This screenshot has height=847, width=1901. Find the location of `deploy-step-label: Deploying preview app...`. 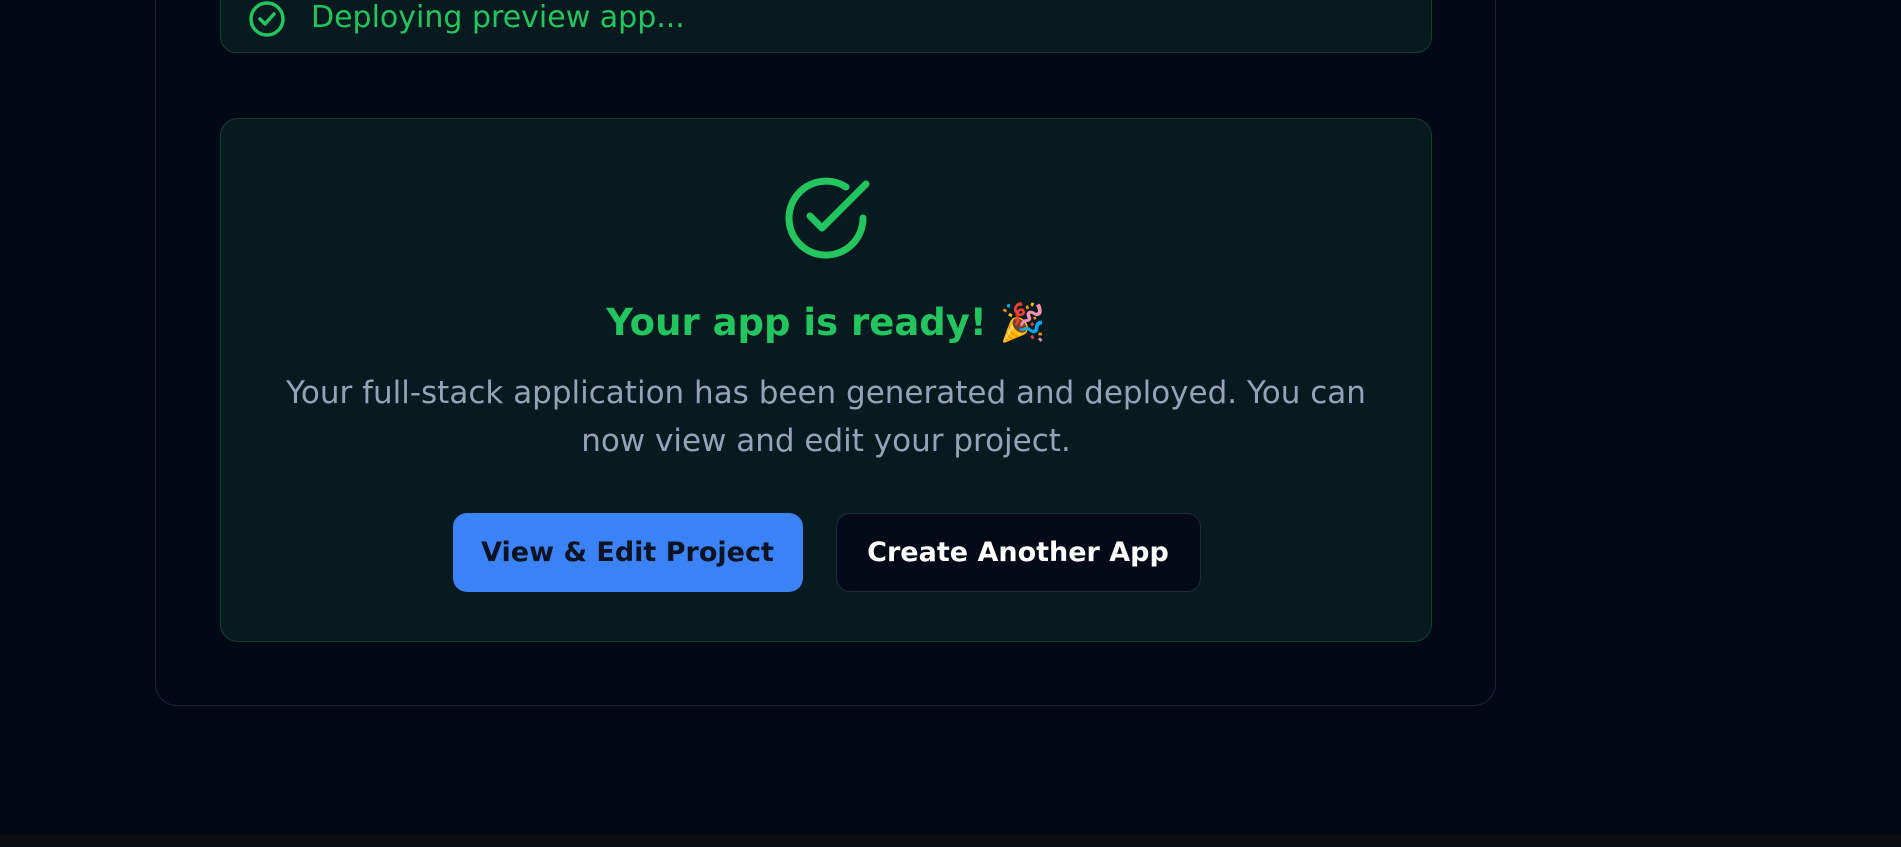

deploy-step-label: Deploying preview app... is located at coordinates (498, 17).